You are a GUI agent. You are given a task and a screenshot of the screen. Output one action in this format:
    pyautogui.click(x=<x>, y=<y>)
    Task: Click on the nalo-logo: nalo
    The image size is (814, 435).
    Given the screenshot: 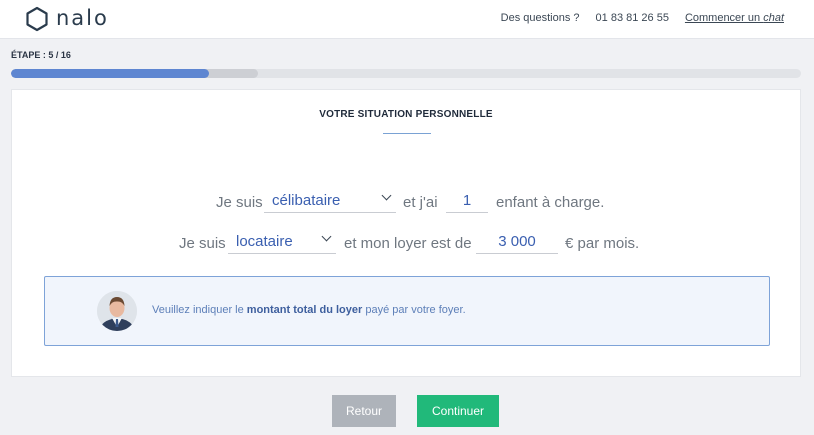 What is the action you would take?
    pyautogui.click(x=67, y=19)
    